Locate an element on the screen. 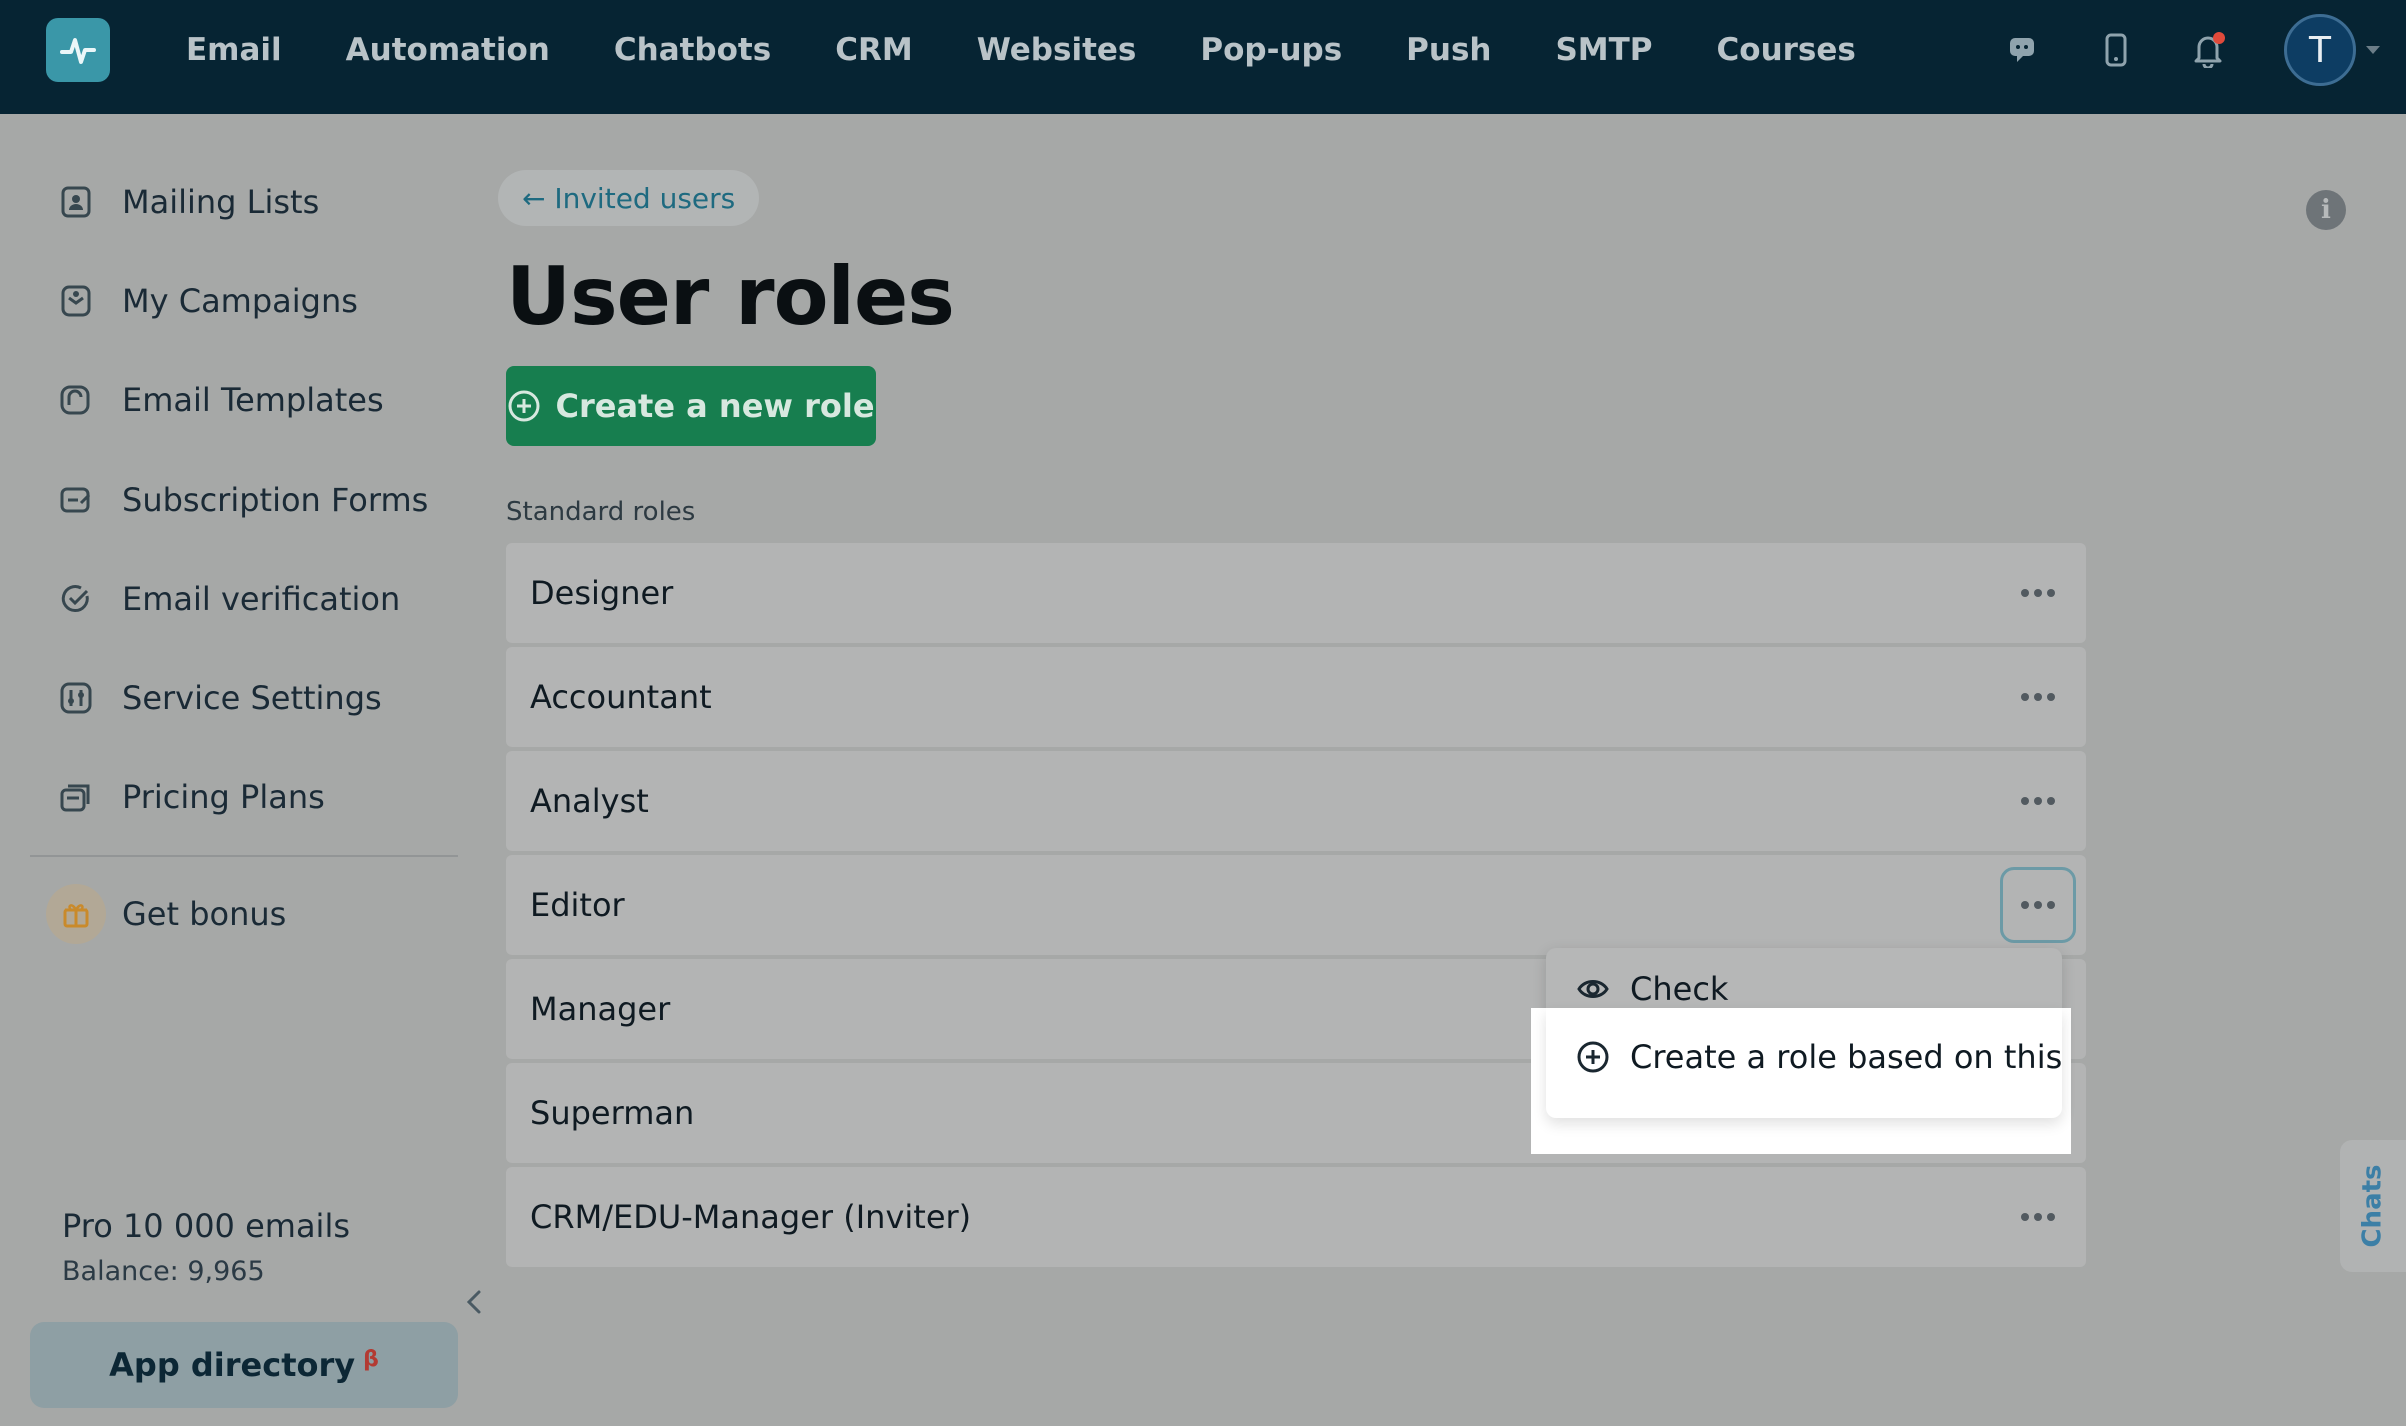 This screenshot has height=1426, width=2406. app-directory-button: App directory β is located at coordinates (244, 1365).